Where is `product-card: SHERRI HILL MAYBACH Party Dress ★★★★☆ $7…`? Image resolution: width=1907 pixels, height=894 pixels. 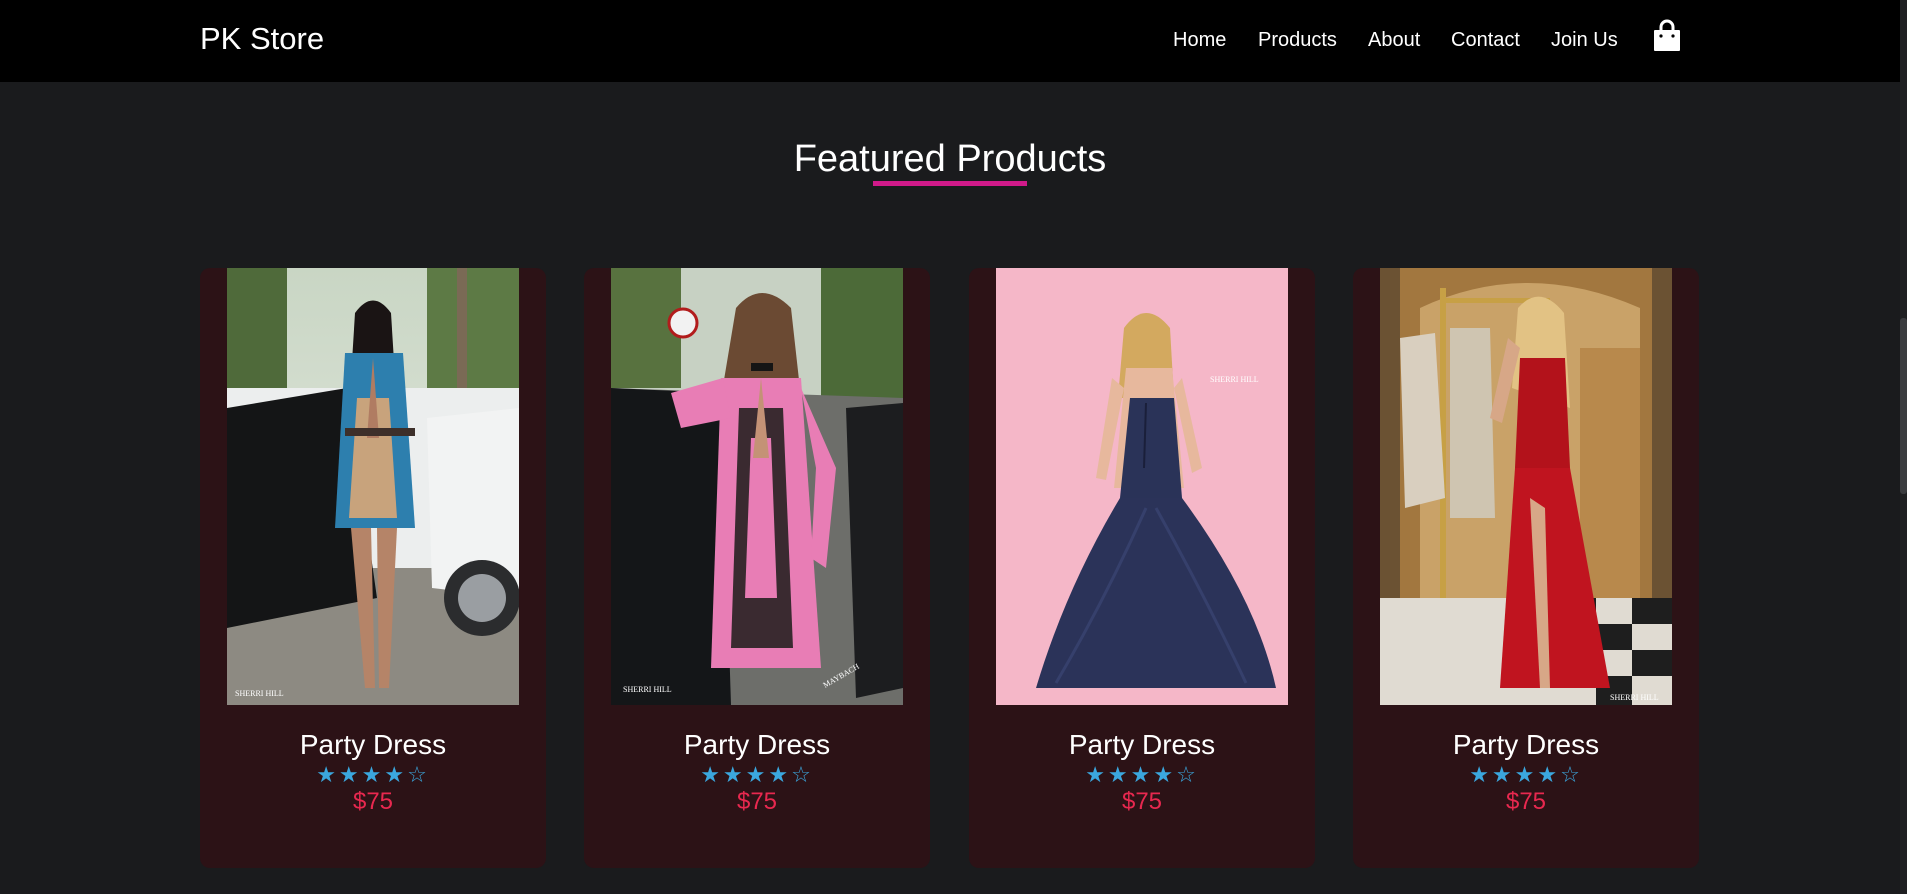 product-card: SHERRI HILL MAYBACH Party Dress ★★★★☆ $7… is located at coordinates (757, 568).